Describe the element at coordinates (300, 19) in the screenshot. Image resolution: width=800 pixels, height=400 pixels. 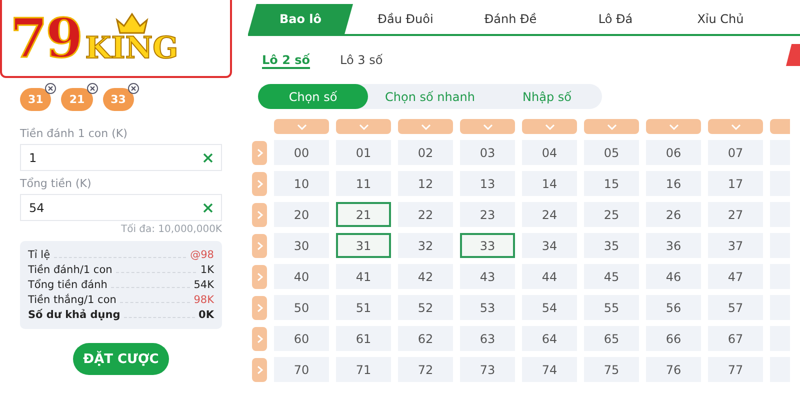
I see `tab: Bao lô` at that location.